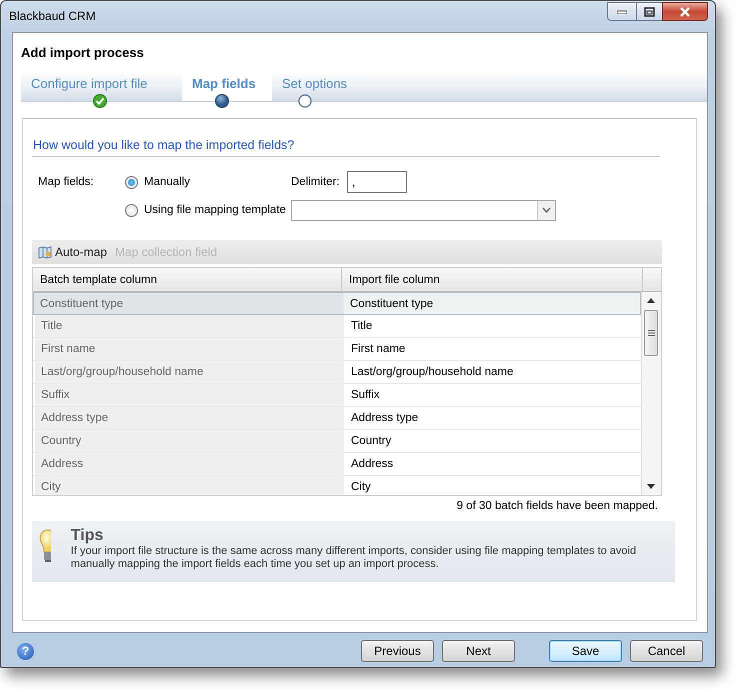  I want to click on table-row: Country Country, so click(337, 441).